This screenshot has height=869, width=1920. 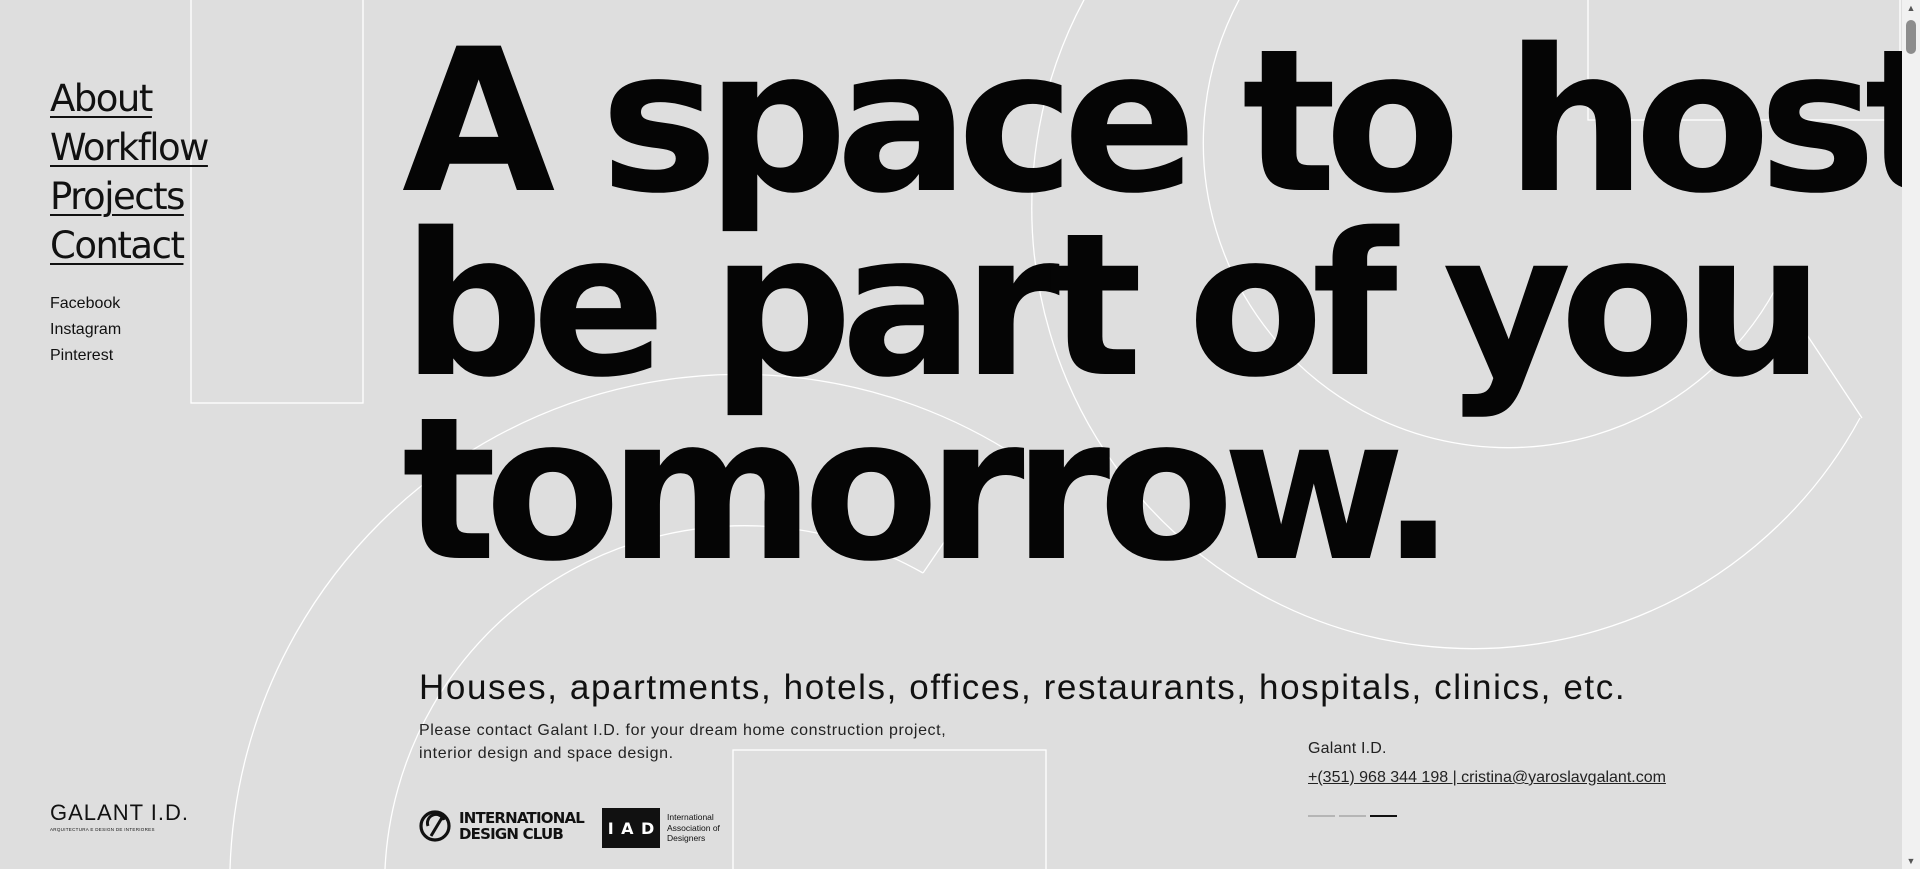 What do you see at coordinates (85, 304) in the screenshot?
I see `social-link-facebook: Facebook` at bounding box center [85, 304].